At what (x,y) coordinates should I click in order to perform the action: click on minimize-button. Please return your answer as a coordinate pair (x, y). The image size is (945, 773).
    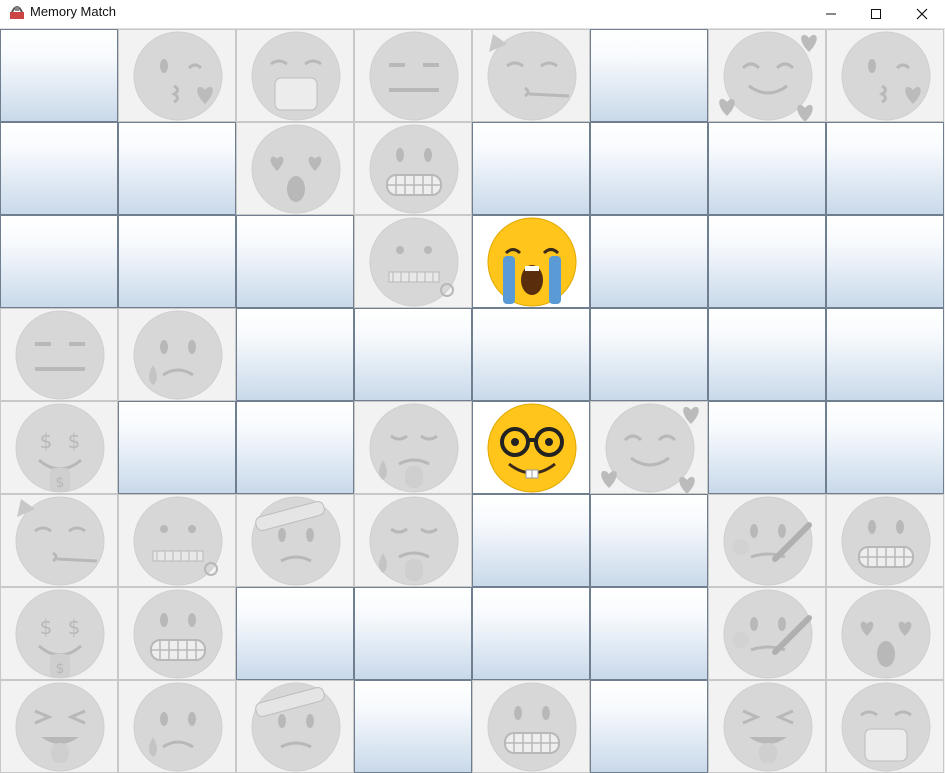
    Looking at the image, I should click on (831, 14).